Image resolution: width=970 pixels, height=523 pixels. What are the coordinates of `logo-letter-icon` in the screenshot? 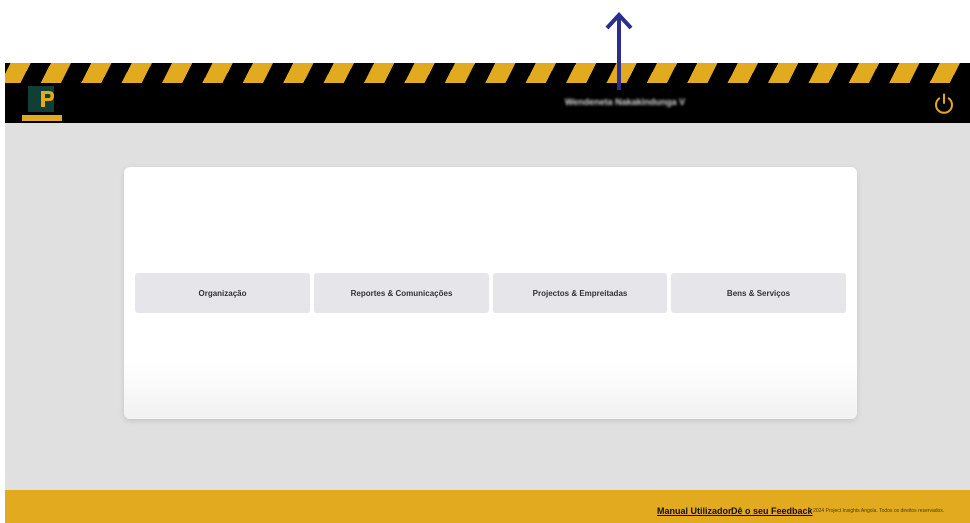 It's located at (47, 99).